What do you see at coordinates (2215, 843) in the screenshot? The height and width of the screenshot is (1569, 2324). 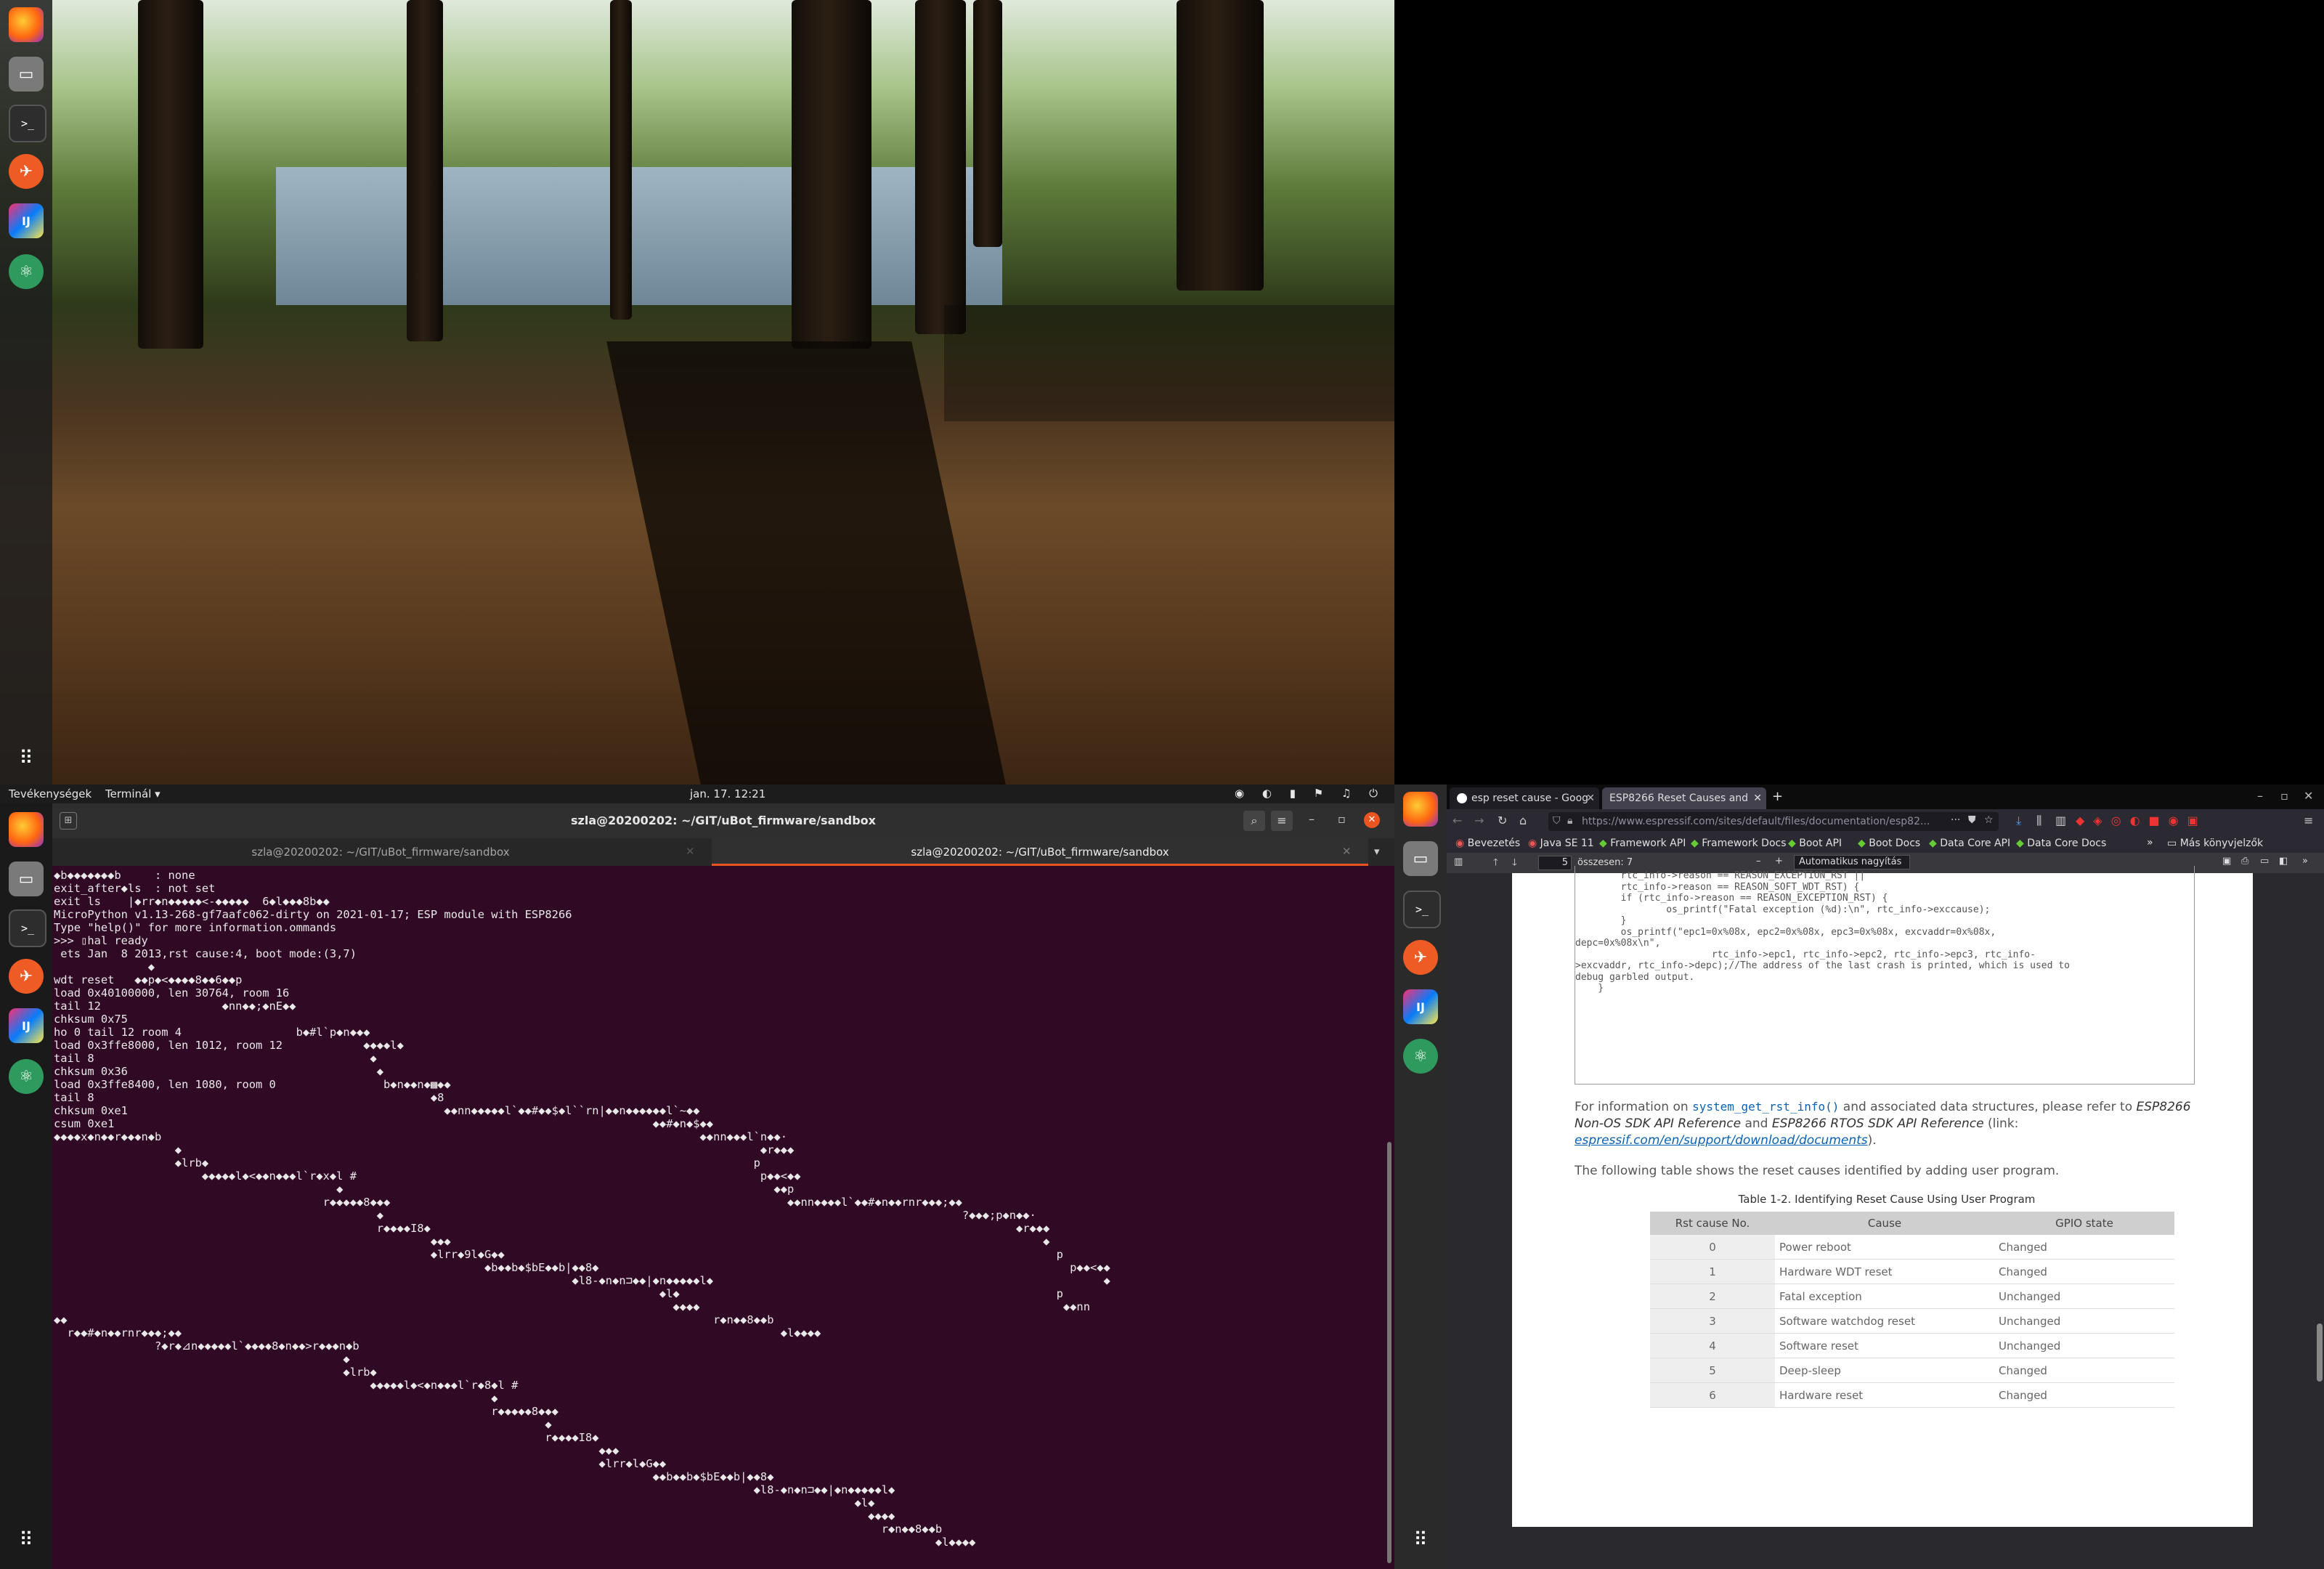 I see `other-bookmarks: ▭ Más könyvjelzők` at bounding box center [2215, 843].